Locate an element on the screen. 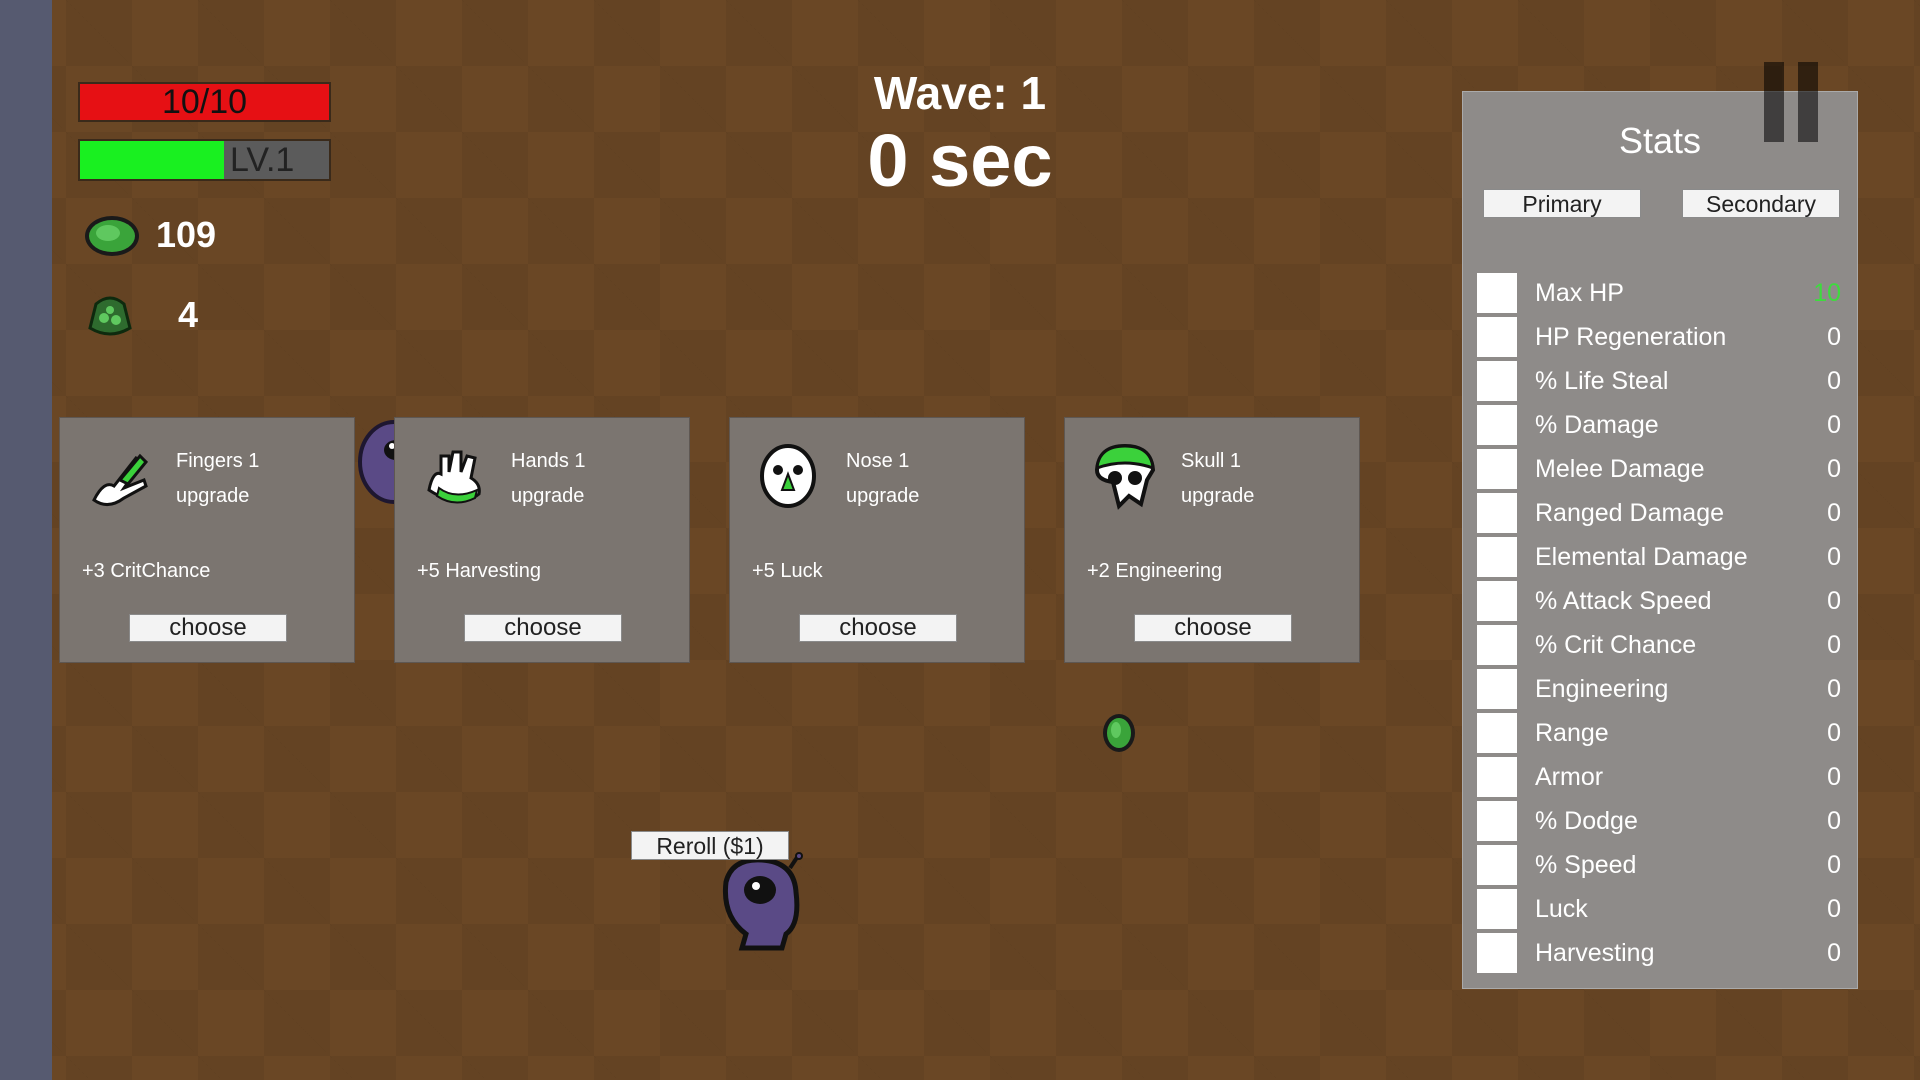 The width and height of the screenshot is (1920, 1080). stat-row: Elemental Damage 0 is located at coordinates (1661, 556).